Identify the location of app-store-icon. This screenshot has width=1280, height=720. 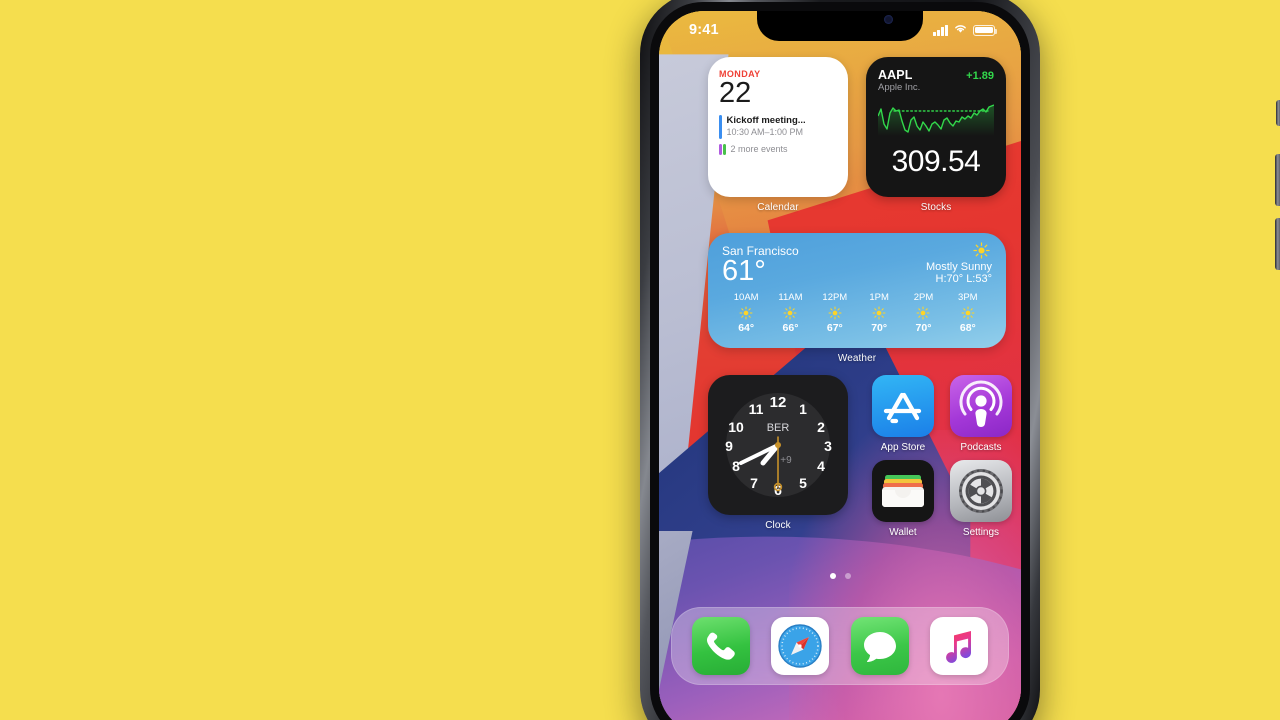
(903, 406).